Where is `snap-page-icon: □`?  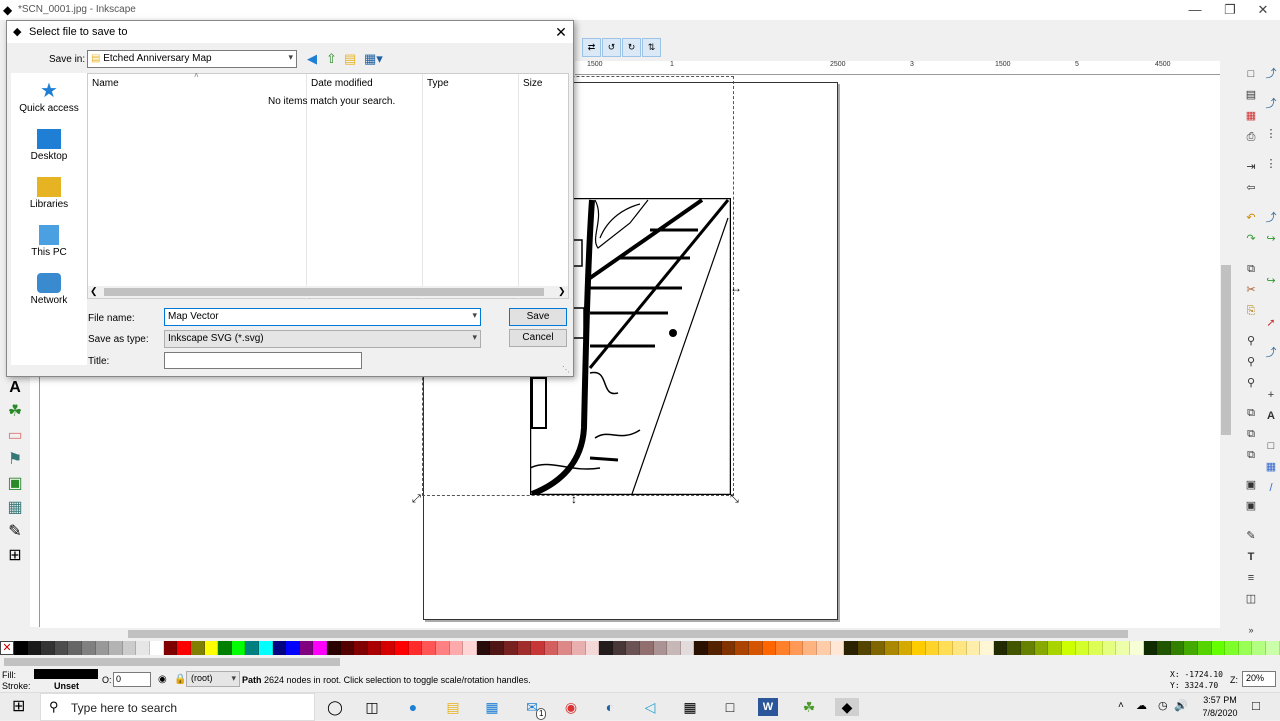 snap-page-icon: □ is located at coordinates (1271, 446).